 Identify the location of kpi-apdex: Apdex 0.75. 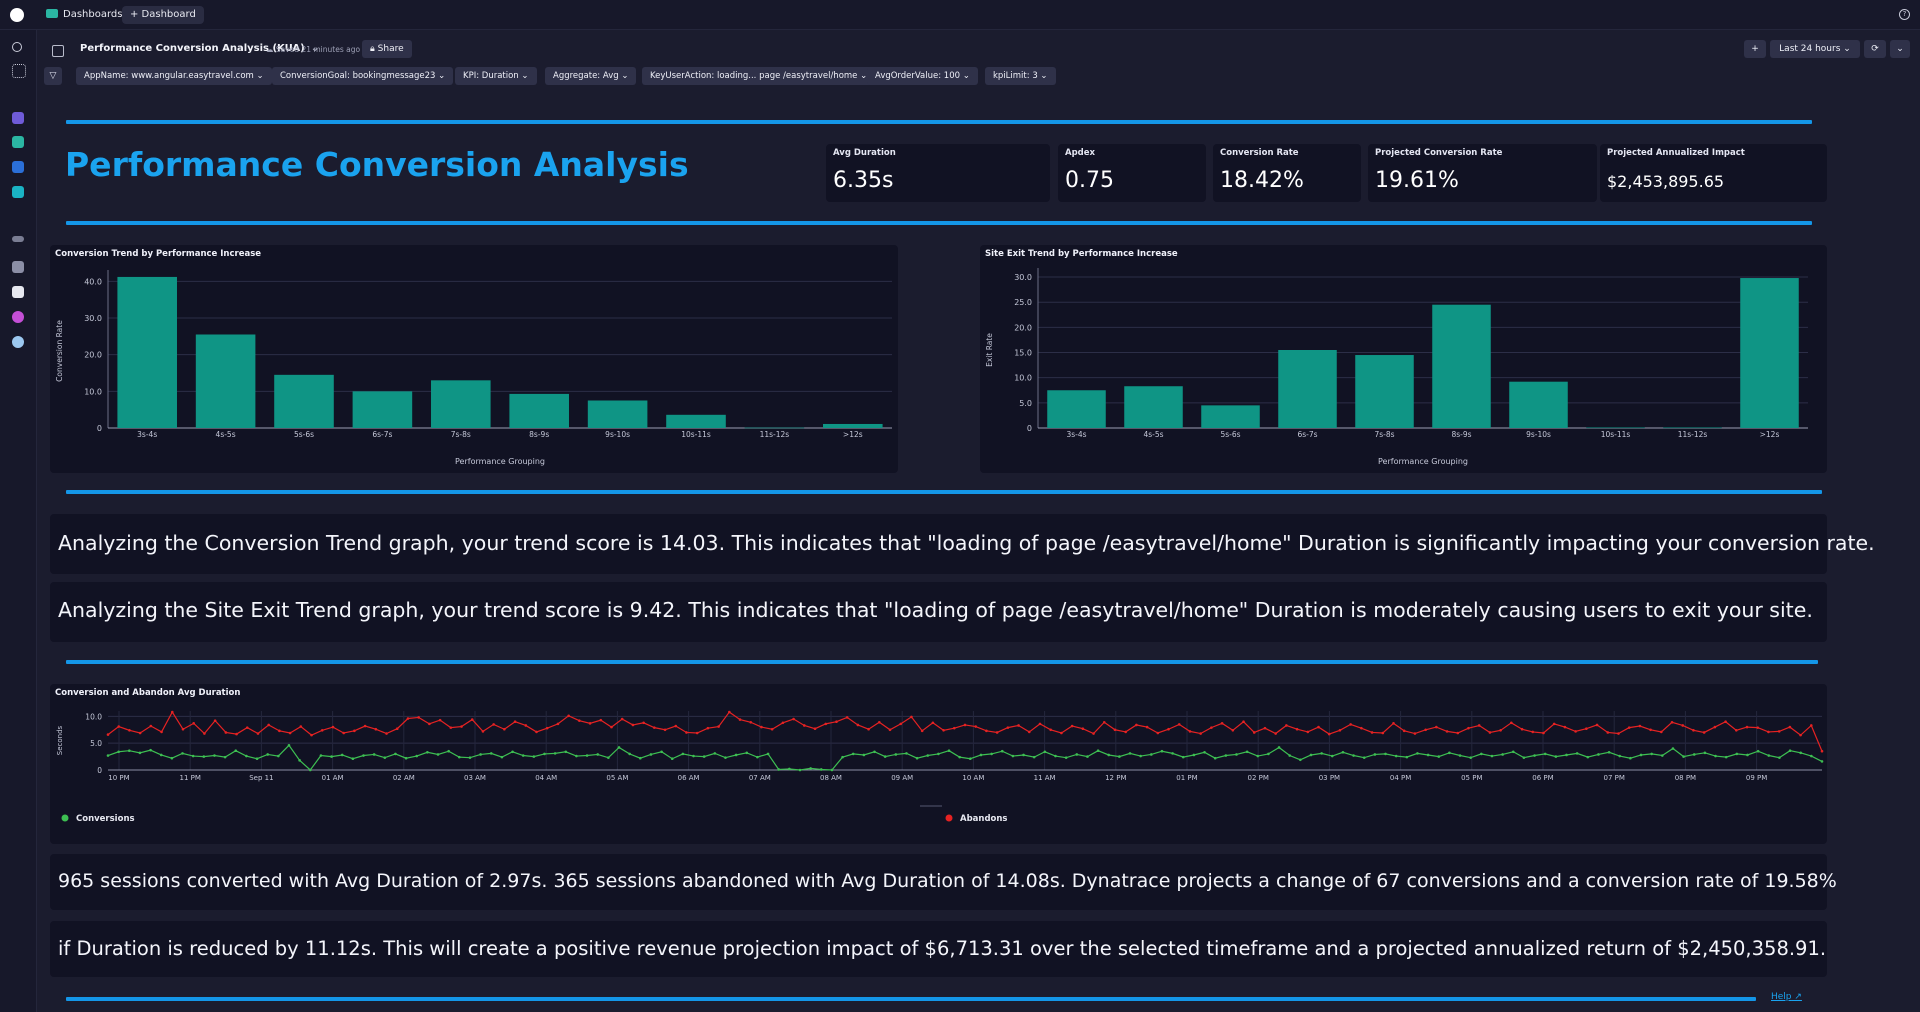
(1132, 173).